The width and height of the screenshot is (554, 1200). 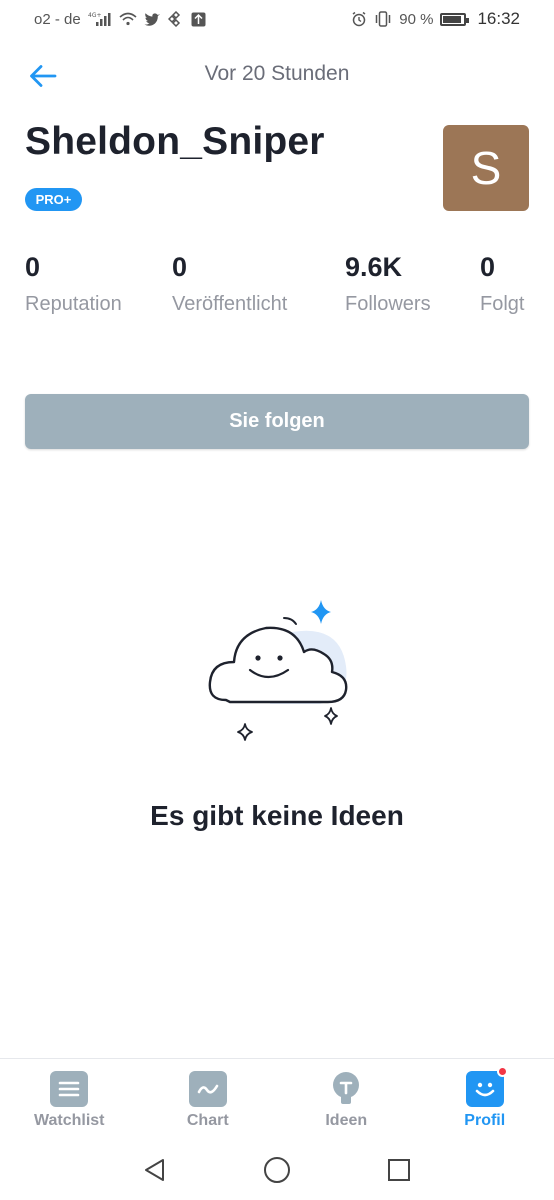 I want to click on alarm-icon, so click(x=359, y=19).